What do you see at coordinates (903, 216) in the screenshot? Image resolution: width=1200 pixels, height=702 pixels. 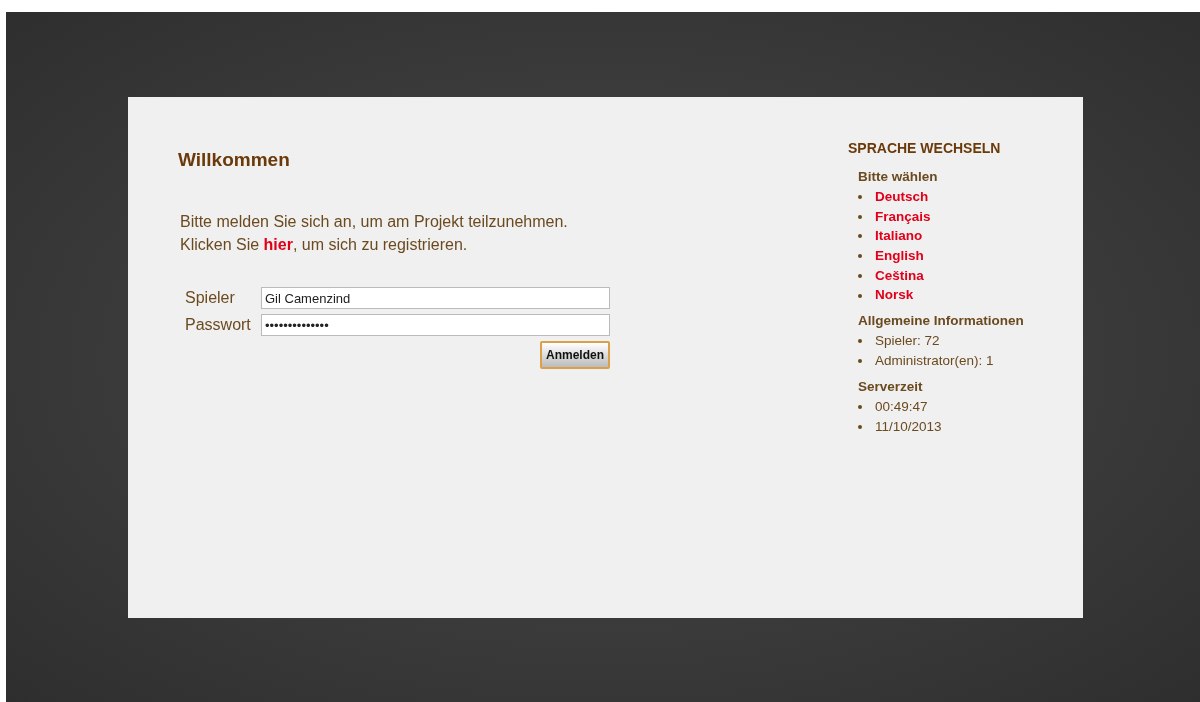 I see `language-link: Français` at bounding box center [903, 216].